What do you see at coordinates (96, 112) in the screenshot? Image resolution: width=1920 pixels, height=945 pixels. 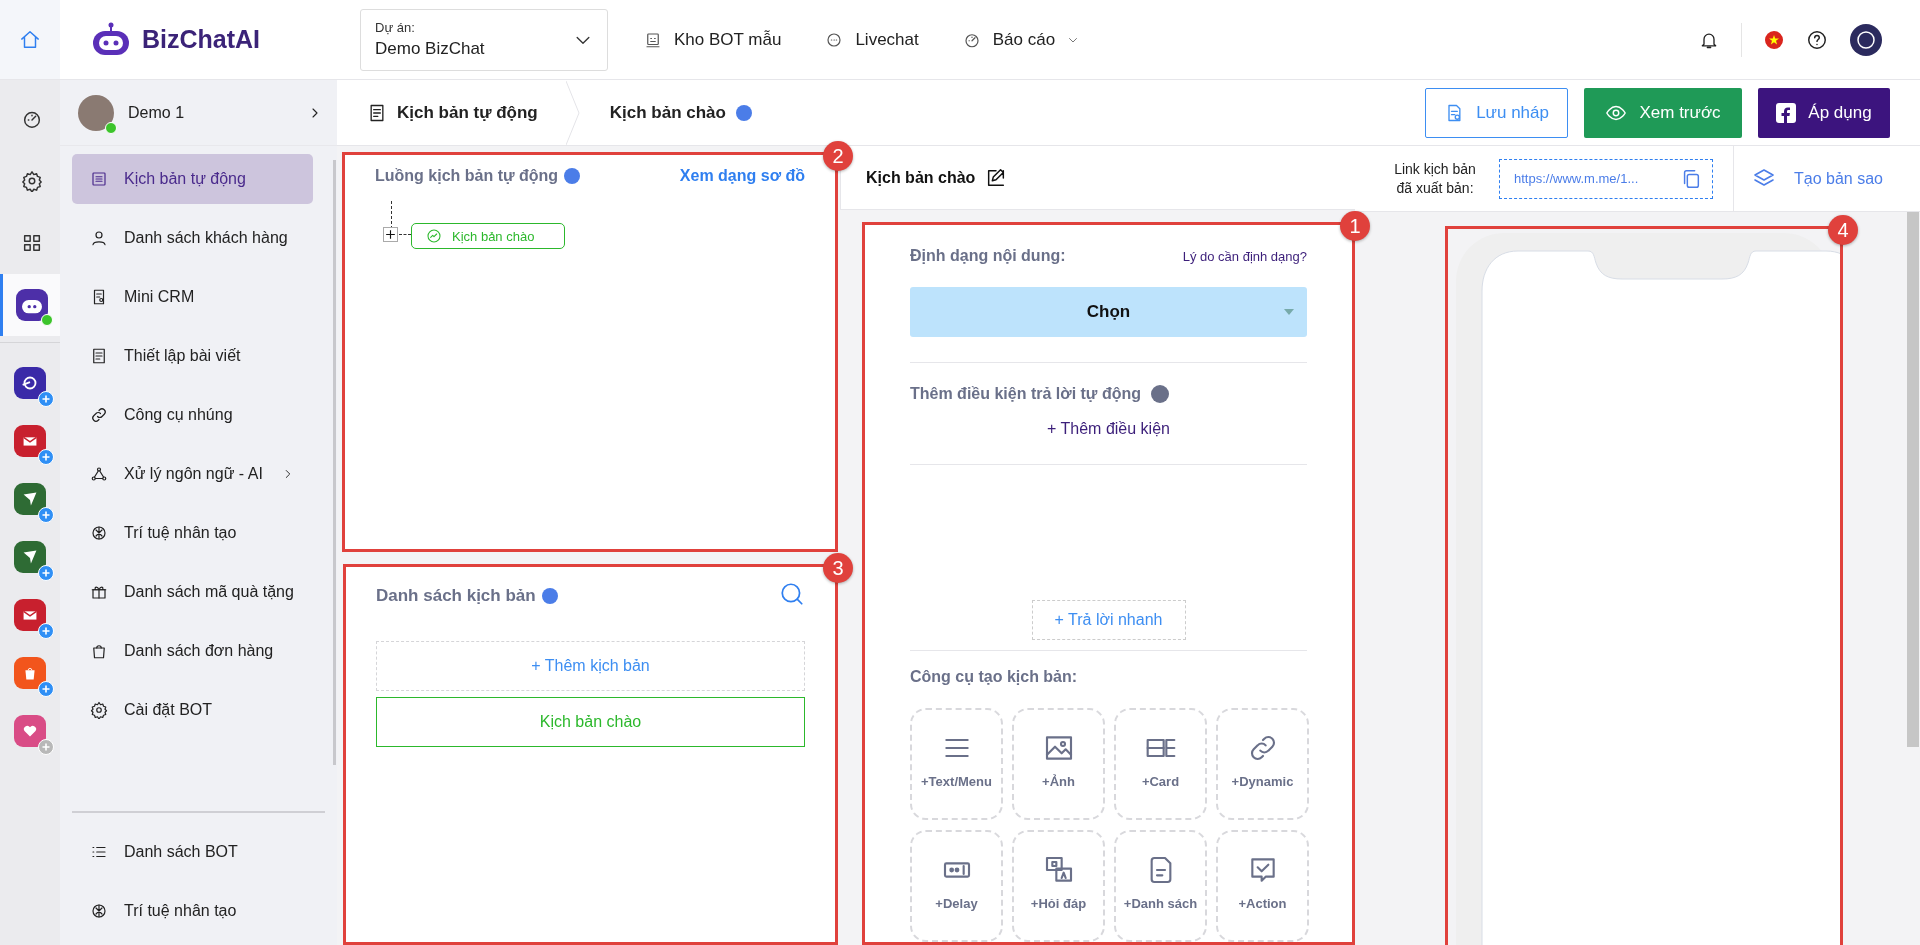 I see `user-avatar` at bounding box center [96, 112].